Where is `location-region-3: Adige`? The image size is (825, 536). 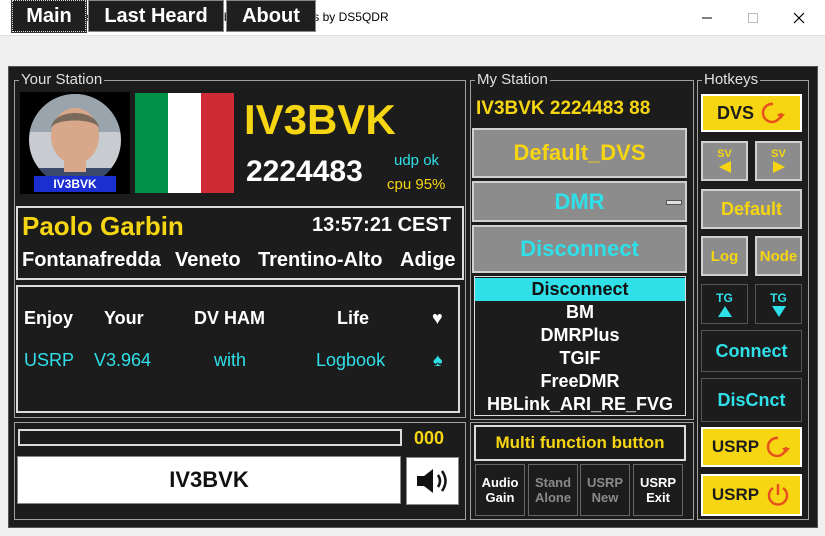 location-region-3: Adige is located at coordinates (428, 260).